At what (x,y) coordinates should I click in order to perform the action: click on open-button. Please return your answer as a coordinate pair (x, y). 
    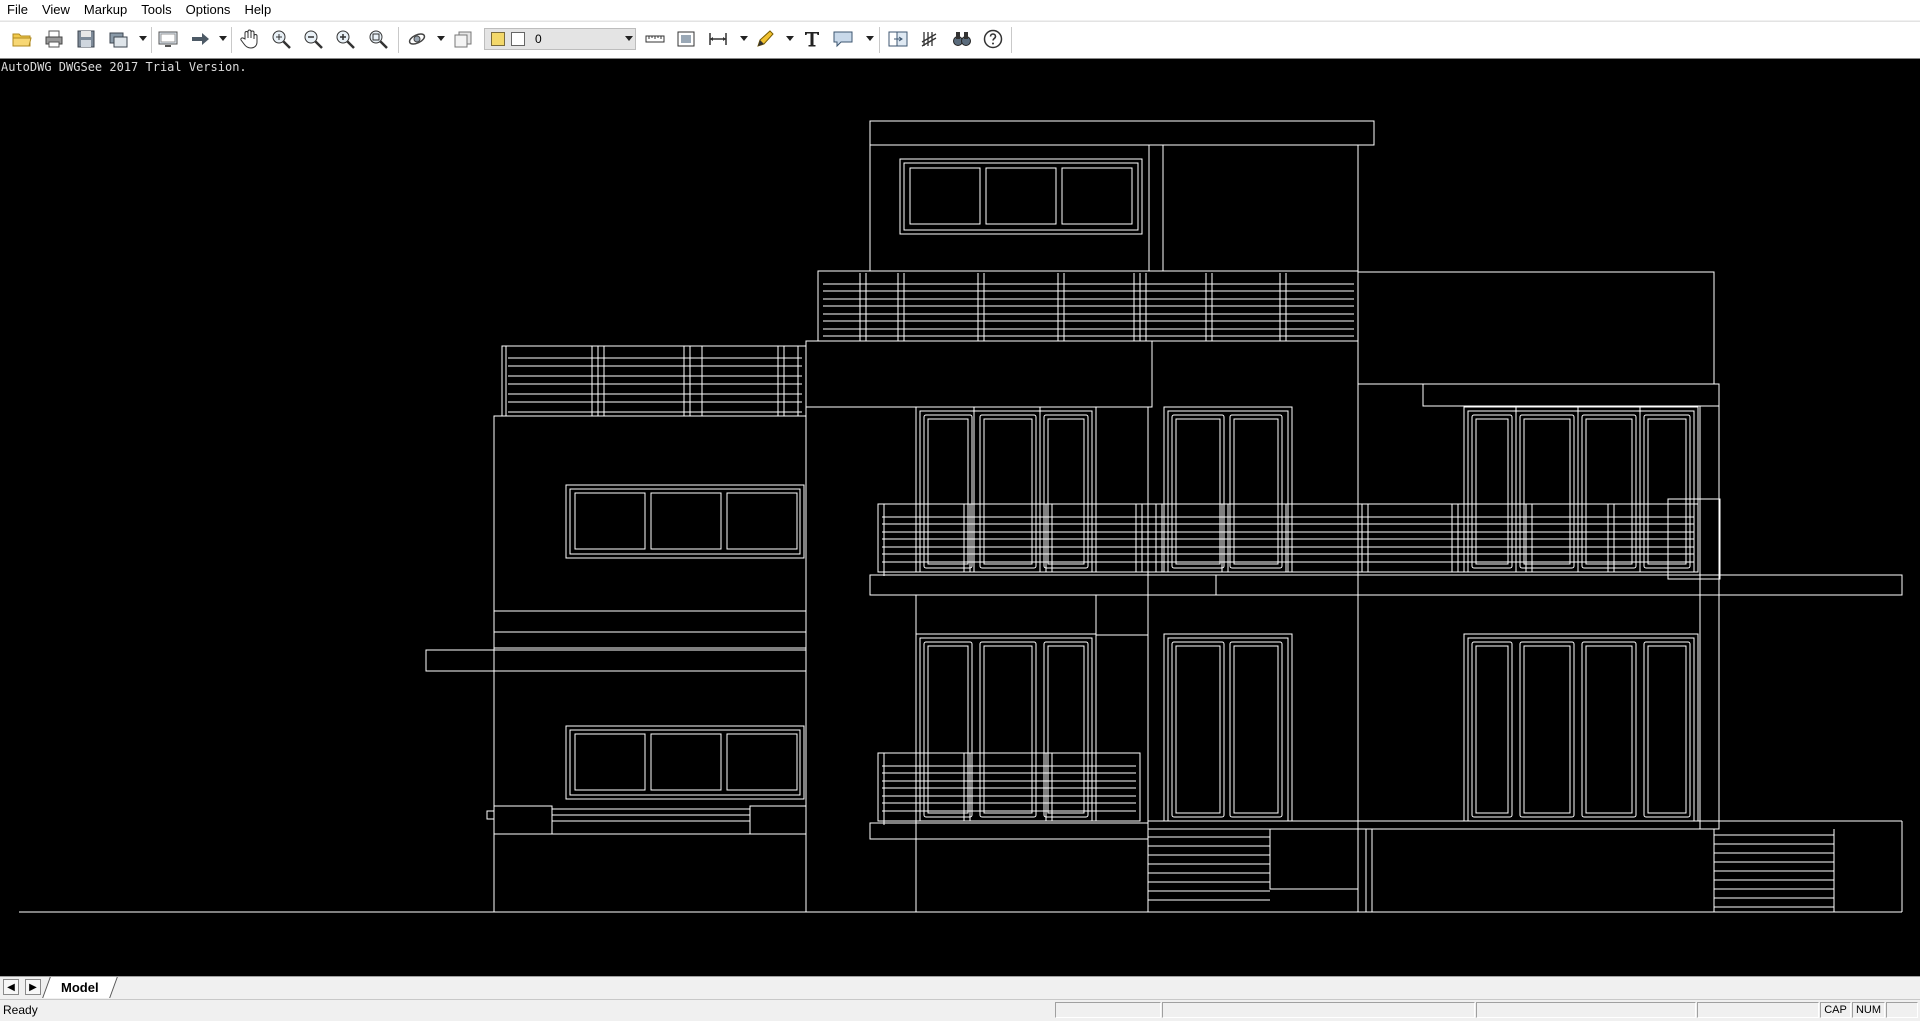
    Looking at the image, I should click on (22, 39).